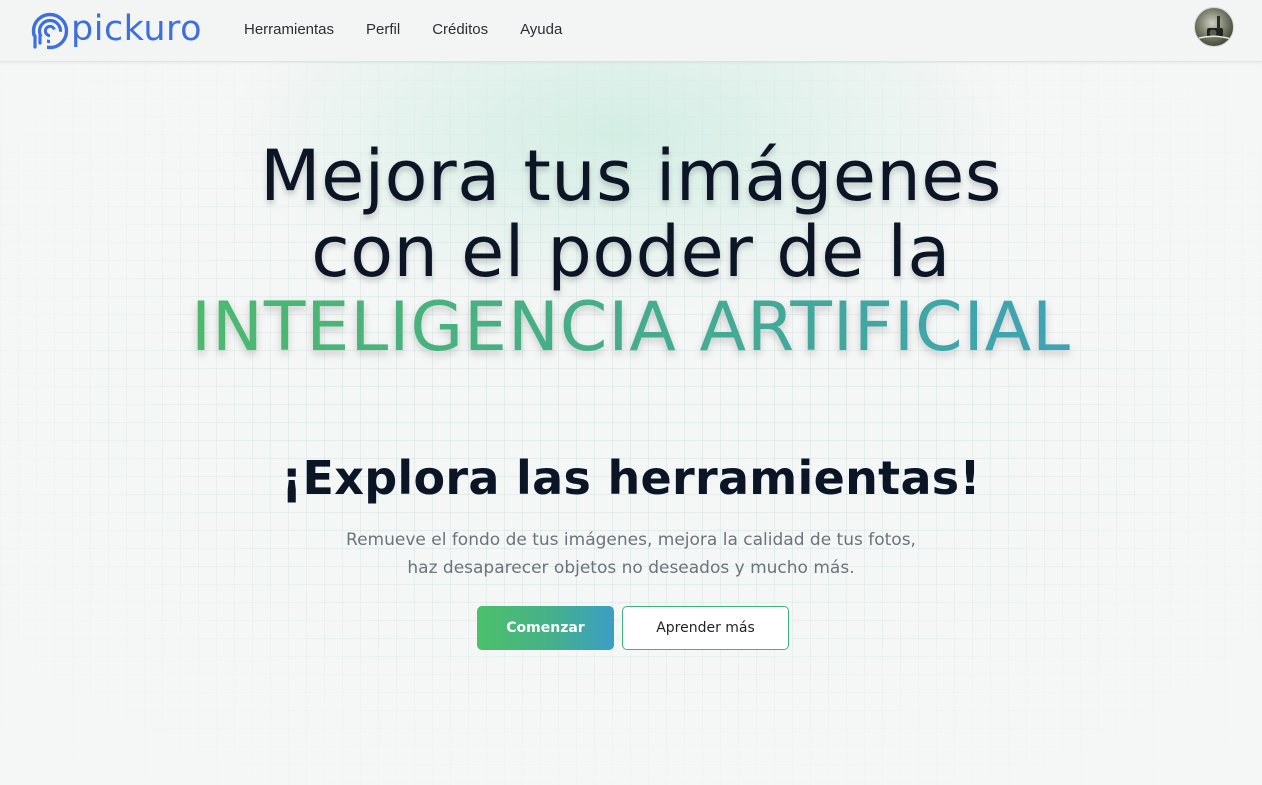 This screenshot has width=1262, height=785. What do you see at coordinates (705, 628) in the screenshot?
I see `aprender-mas-button: Aprender más` at bounding box center [705, 628].